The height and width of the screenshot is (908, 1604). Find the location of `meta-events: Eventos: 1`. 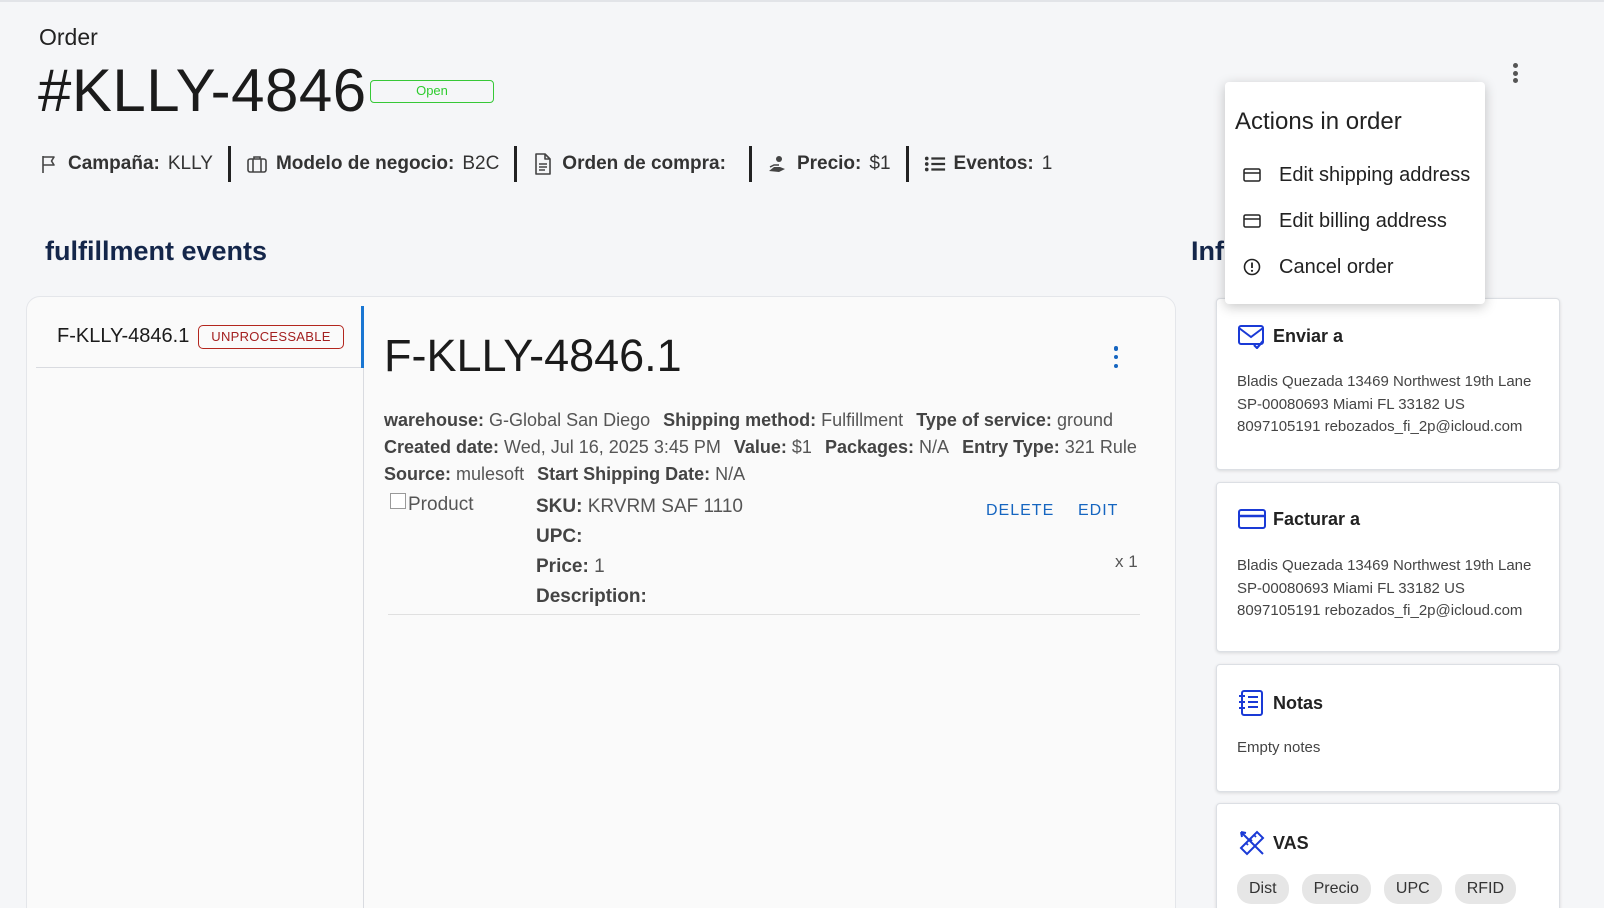

meta-events: Eventos: 1 is located at coordinates (988, 164).